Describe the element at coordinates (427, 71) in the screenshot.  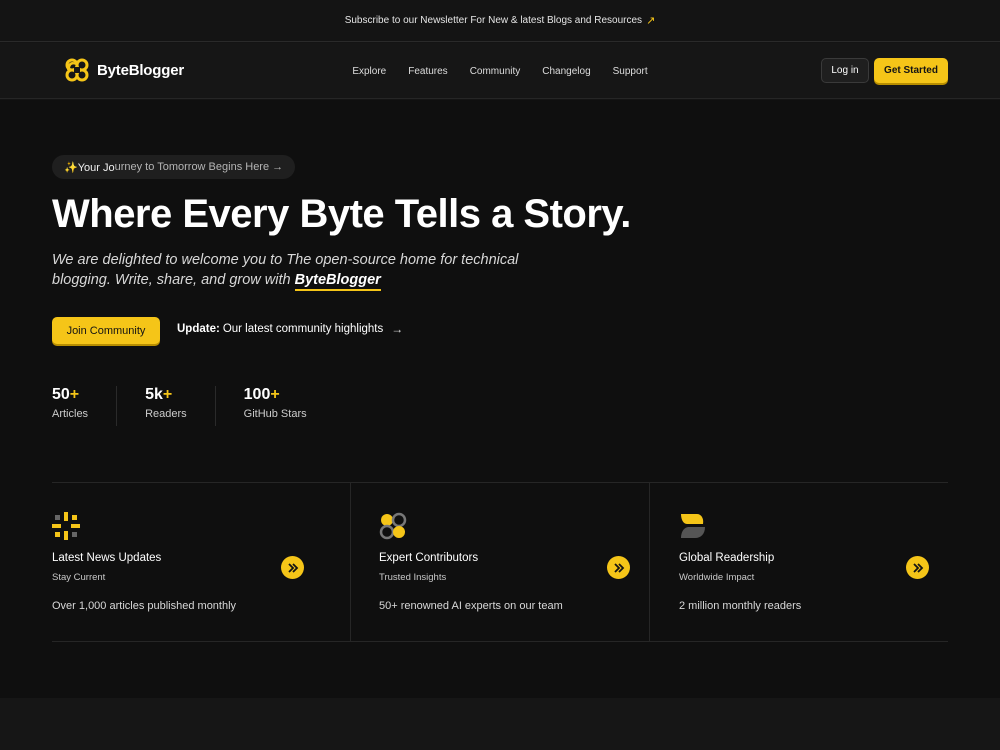
I see `nav-link-features: Features` at that location.